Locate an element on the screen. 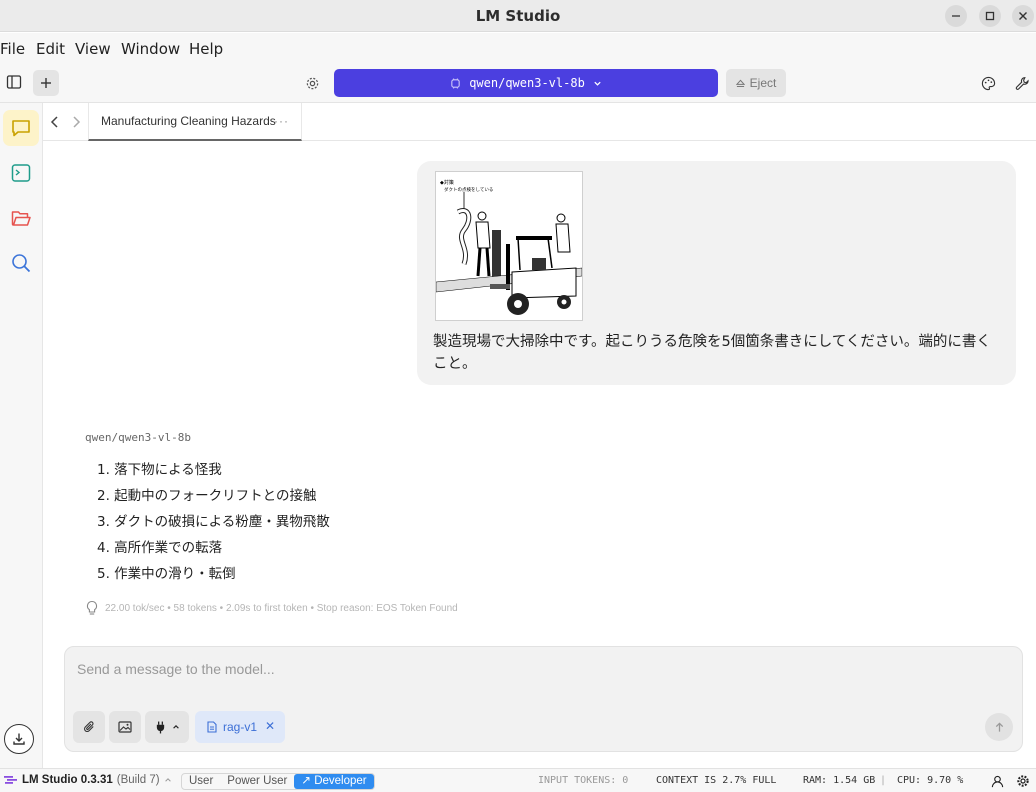 This screenshot has height=792, width=1036. folder-icon is located at coordinates (21, 218).